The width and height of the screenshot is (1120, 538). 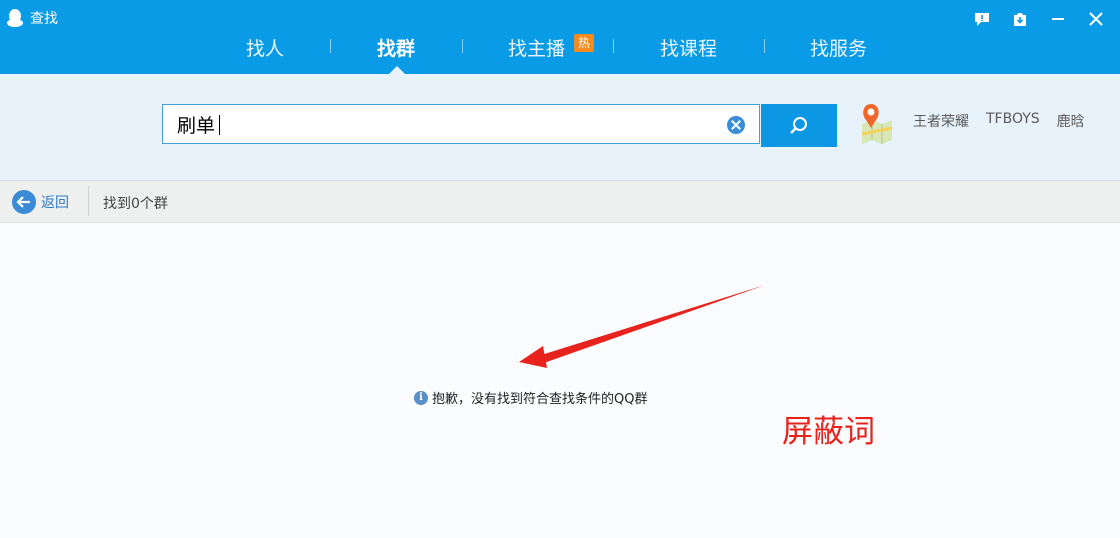 I want to click on annotation-label: 屏蔽词, so click(x=828, y=432).